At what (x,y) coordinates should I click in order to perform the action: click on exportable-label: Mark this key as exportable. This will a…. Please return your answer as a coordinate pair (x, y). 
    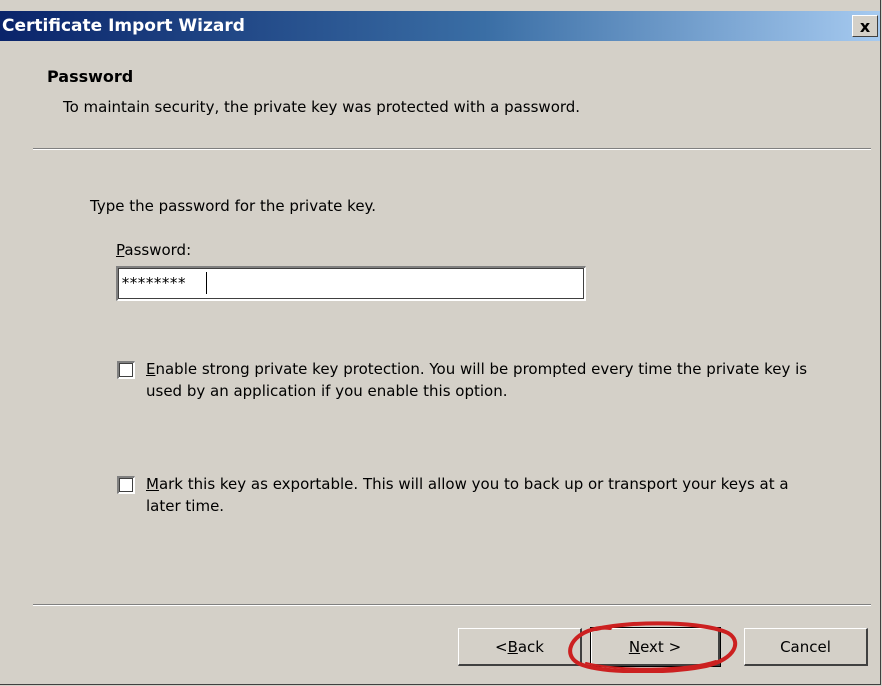
    Looking at the image, I should click on (486, 495).